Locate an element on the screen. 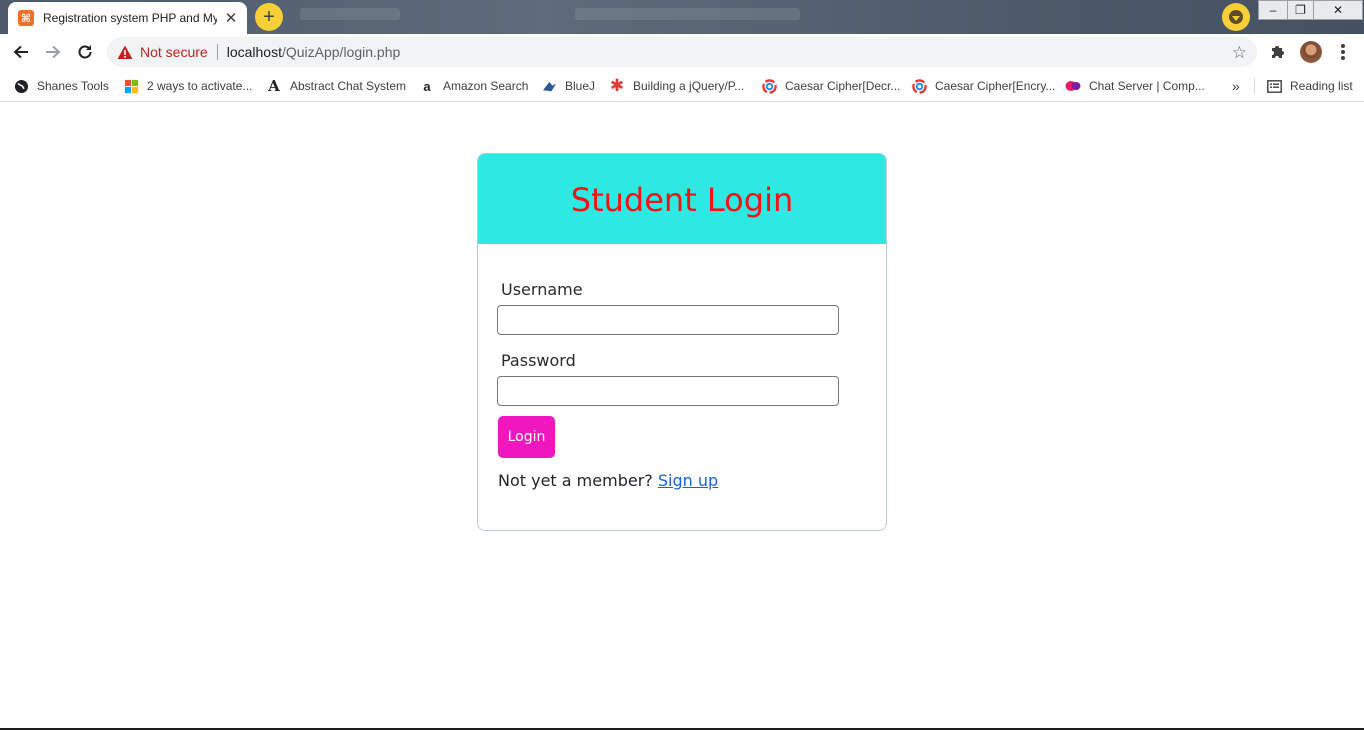 The width and height of the screenshot is (1364, 730). address-divider is located at coordinates (217, 52).